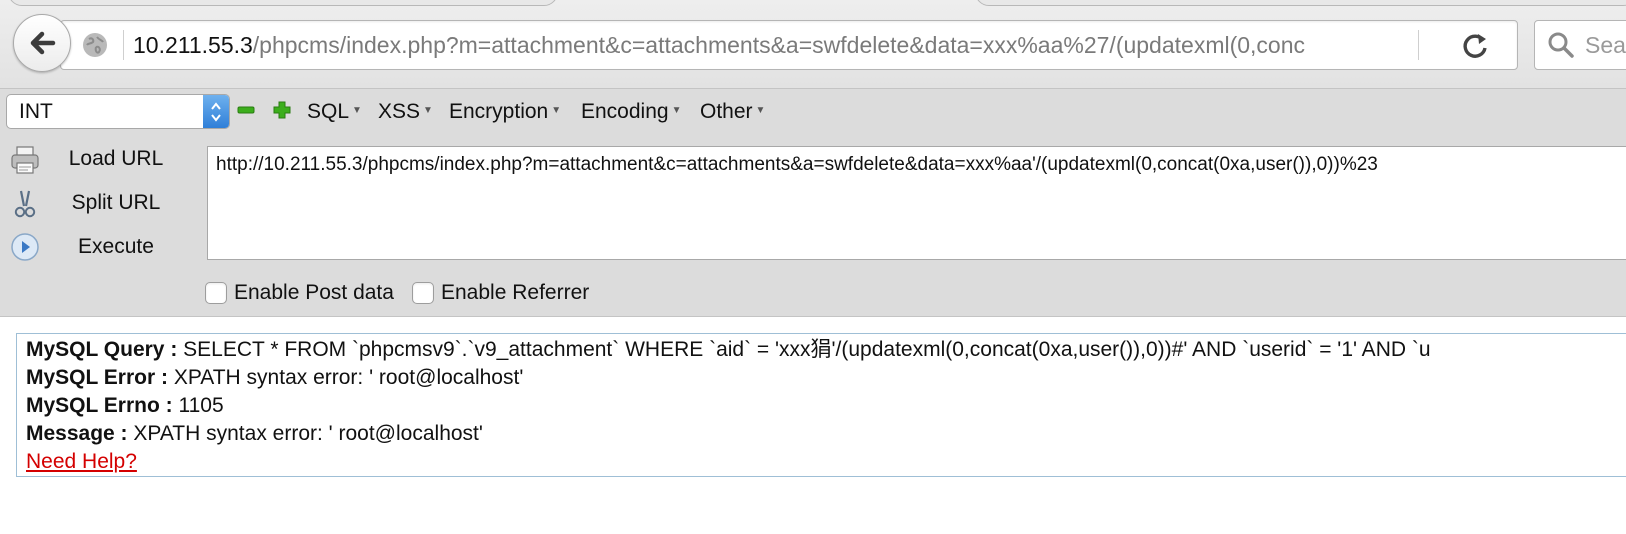  Describe the element at coordinates (1300, 3) in the screenshot. I see `tab-right` at that location.